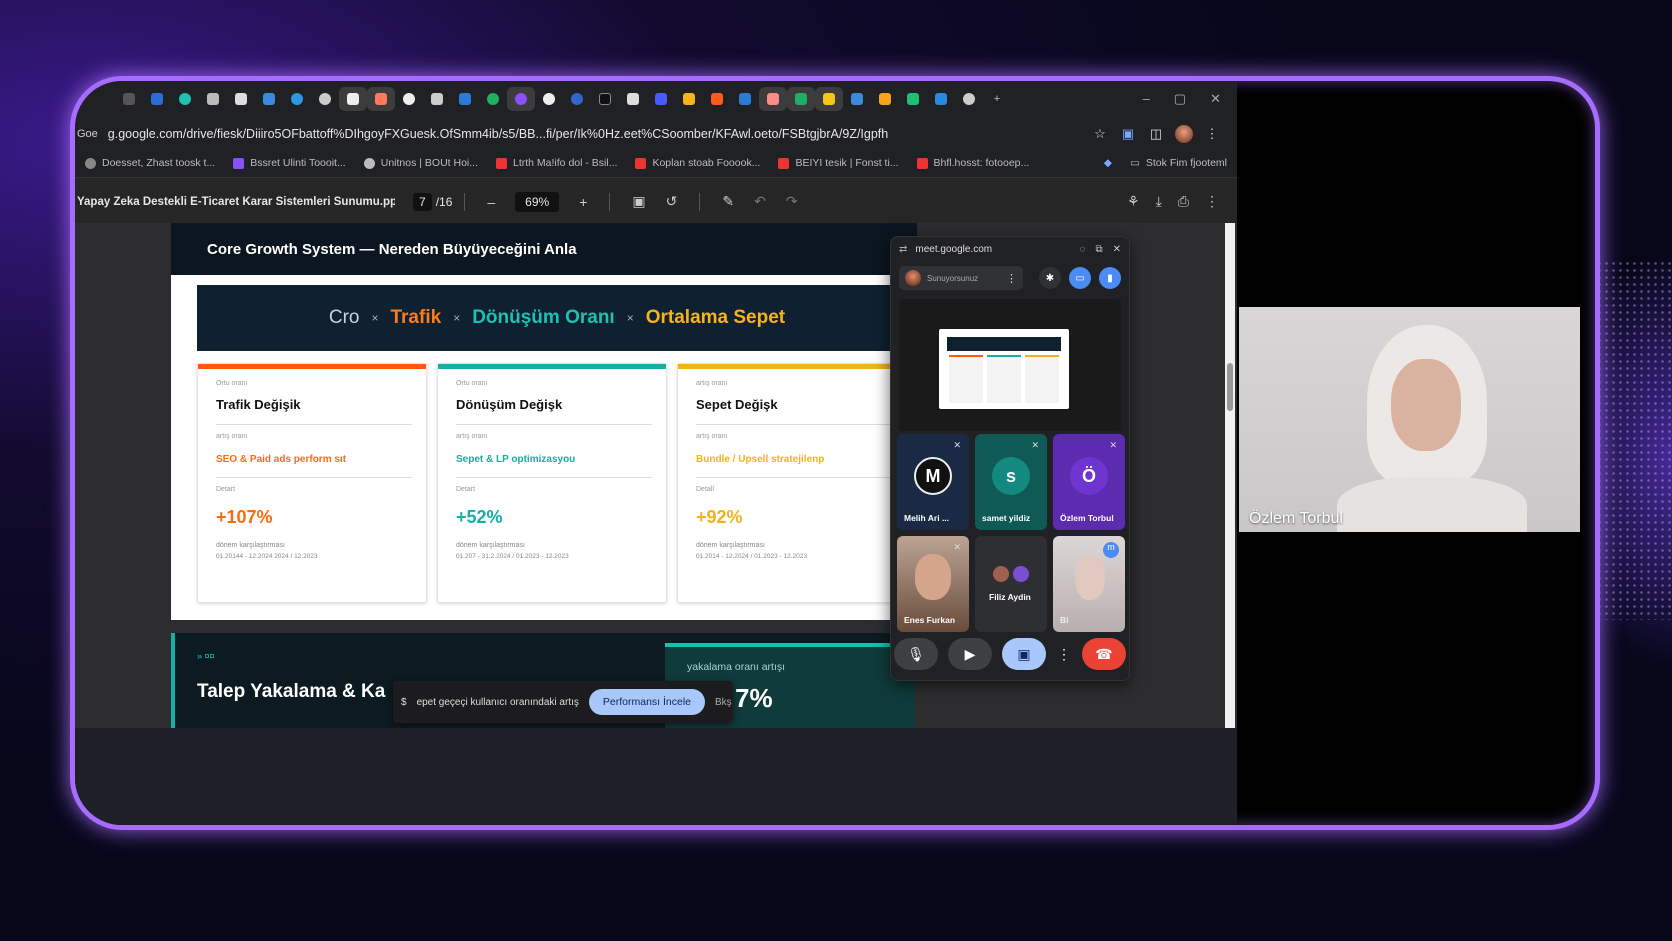 The width and height of the screenshot is (1672, 941). I want to click on card-accent-bar, so click(312, 366).